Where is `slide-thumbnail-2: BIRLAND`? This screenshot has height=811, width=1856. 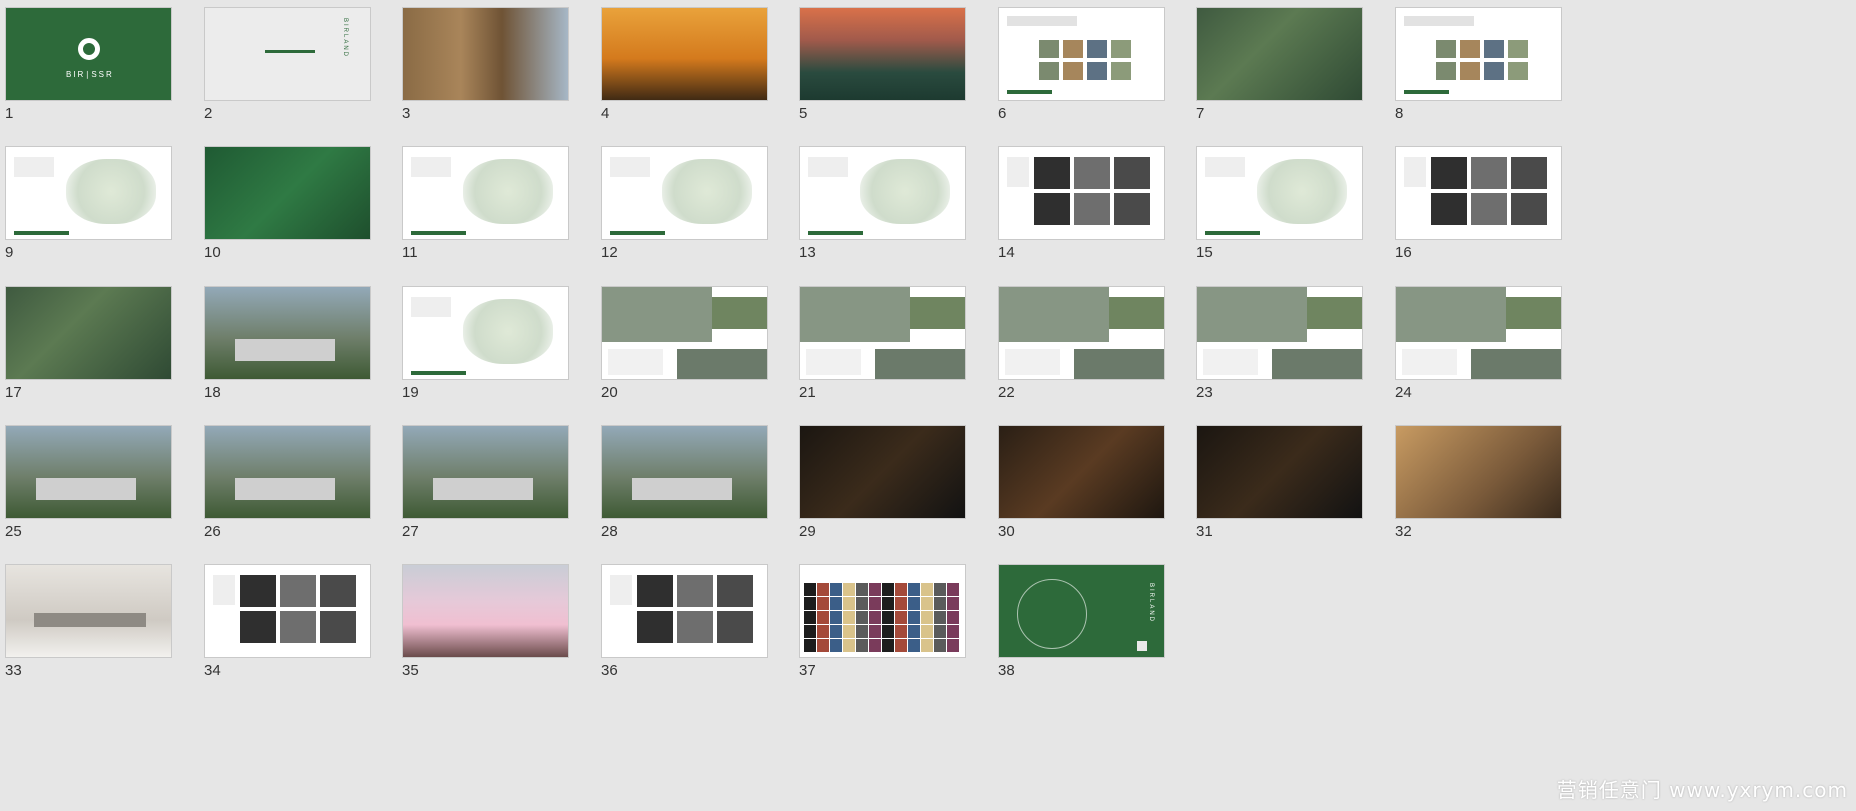
slide-thumbnail-2: BIRLAND is located at coordinates (287, 54).